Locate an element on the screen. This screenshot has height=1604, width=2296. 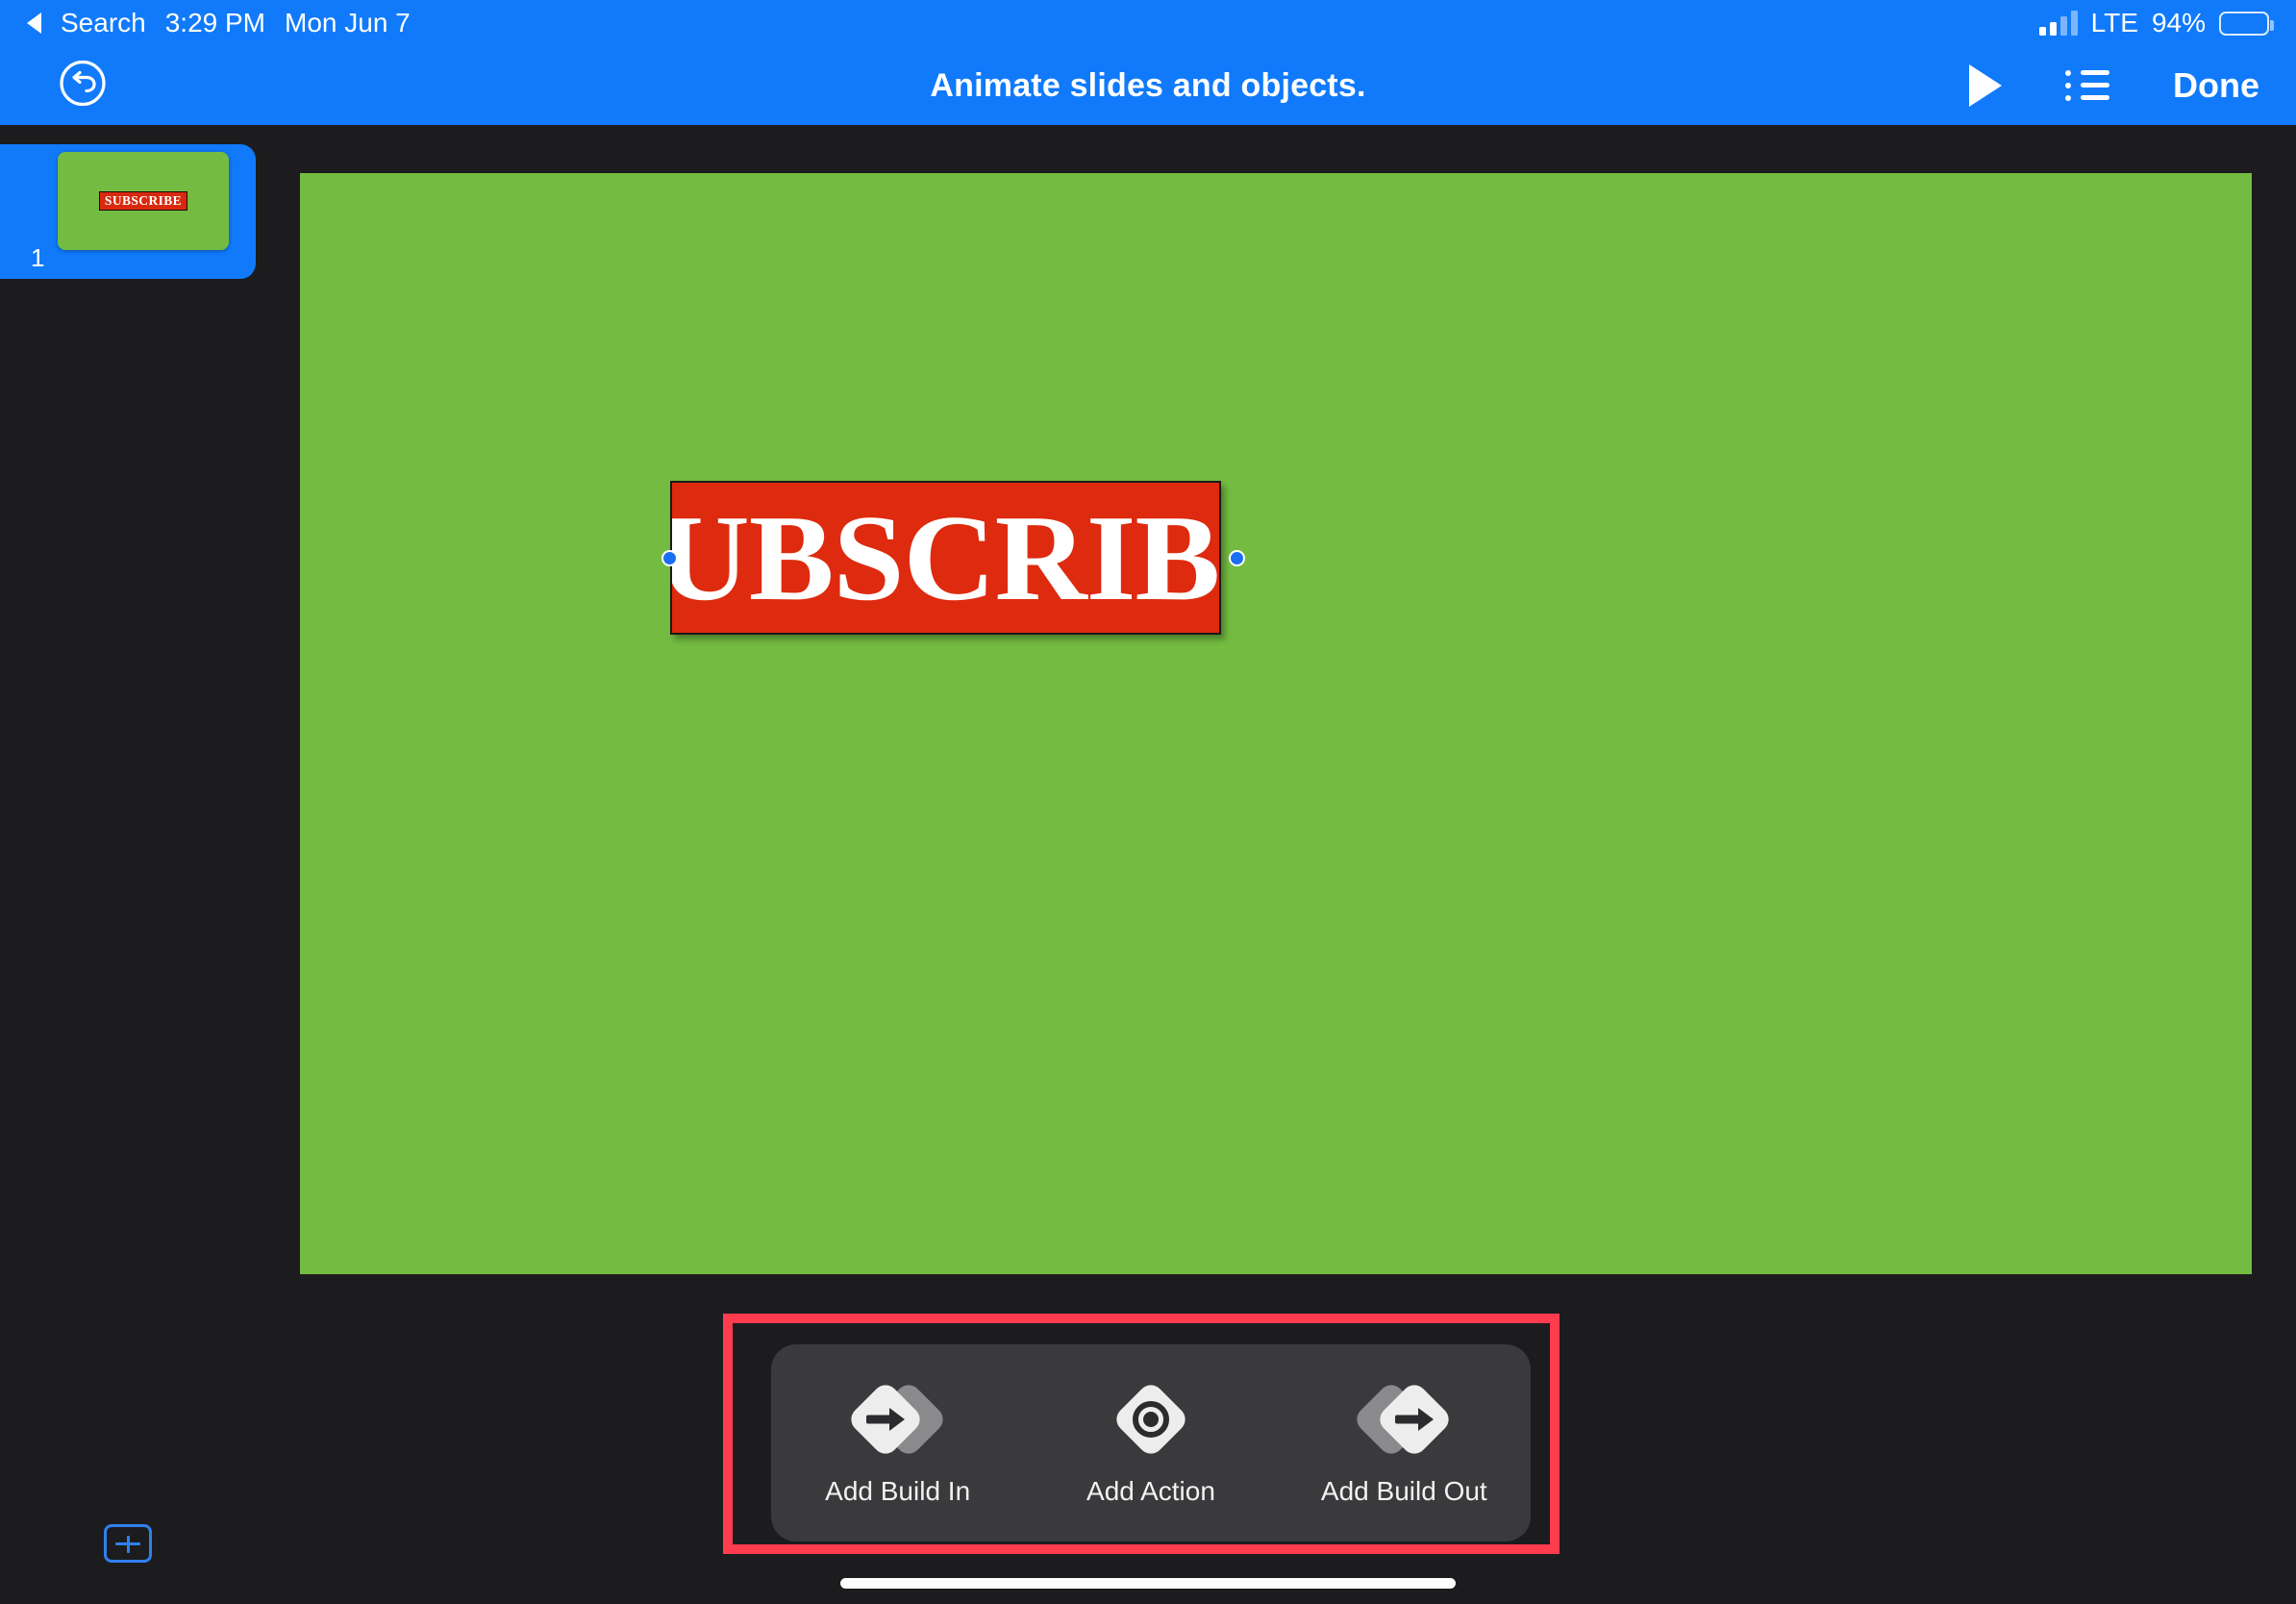
add-slide-icon is located at coordinates (128, 1543).